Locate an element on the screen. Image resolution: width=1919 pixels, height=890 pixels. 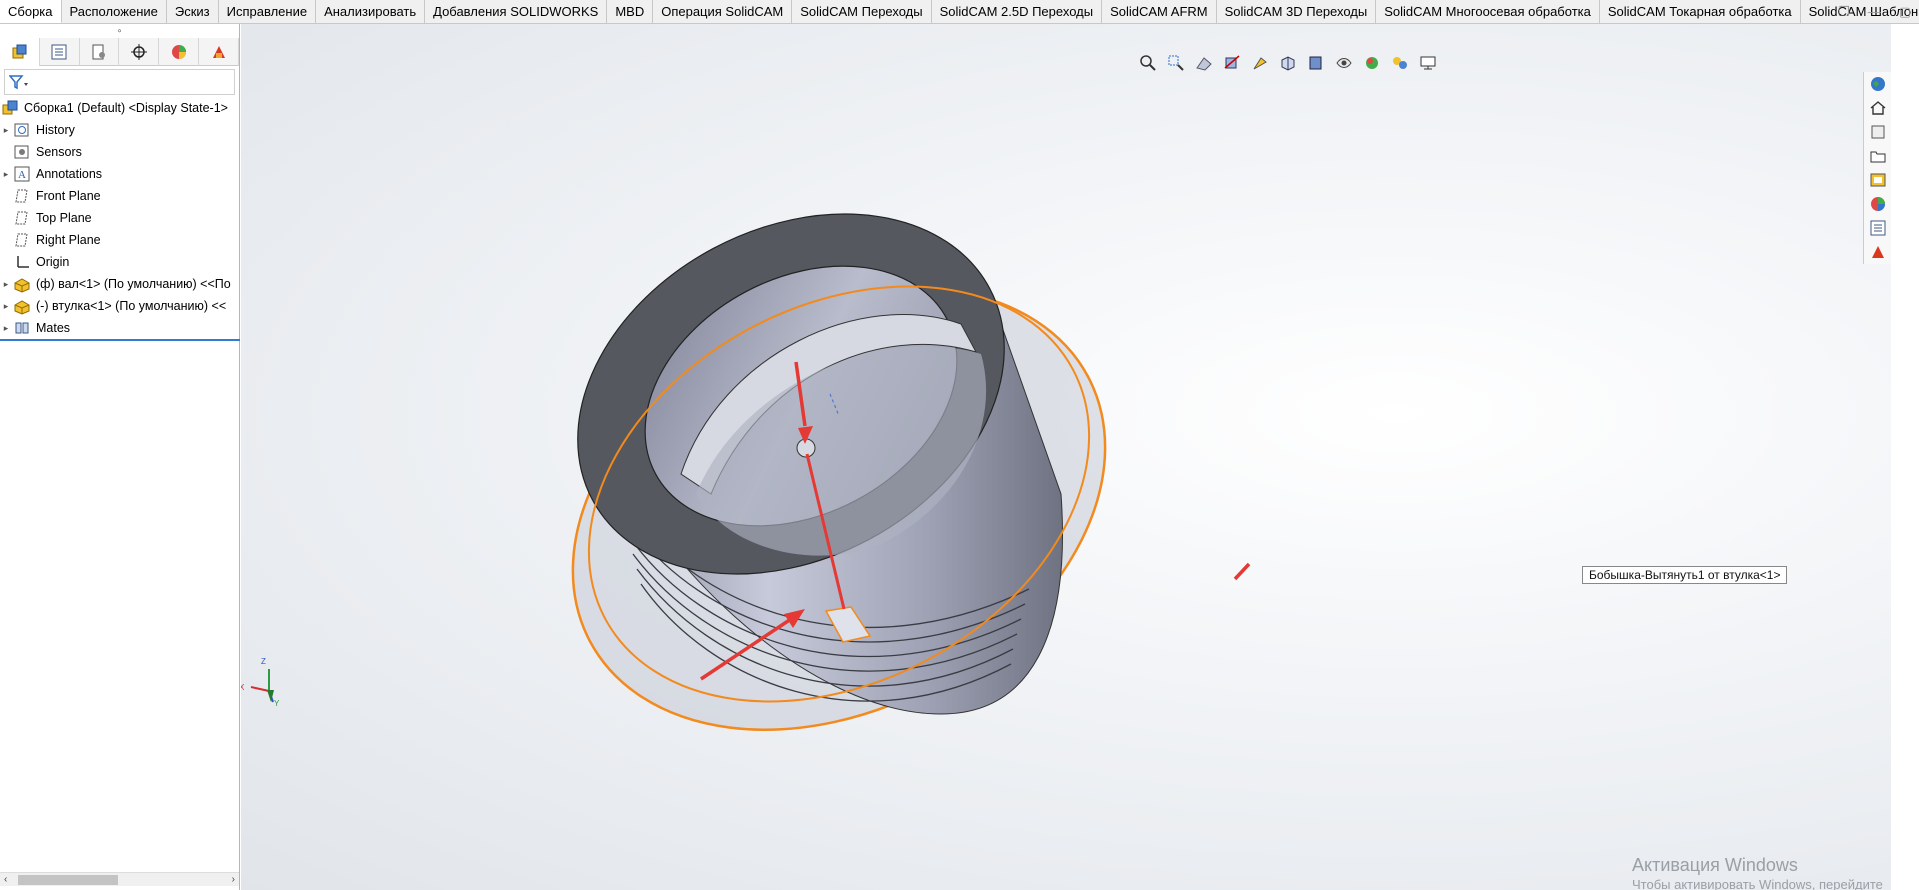
display-manager-tab is located at coordinates (179, 52).